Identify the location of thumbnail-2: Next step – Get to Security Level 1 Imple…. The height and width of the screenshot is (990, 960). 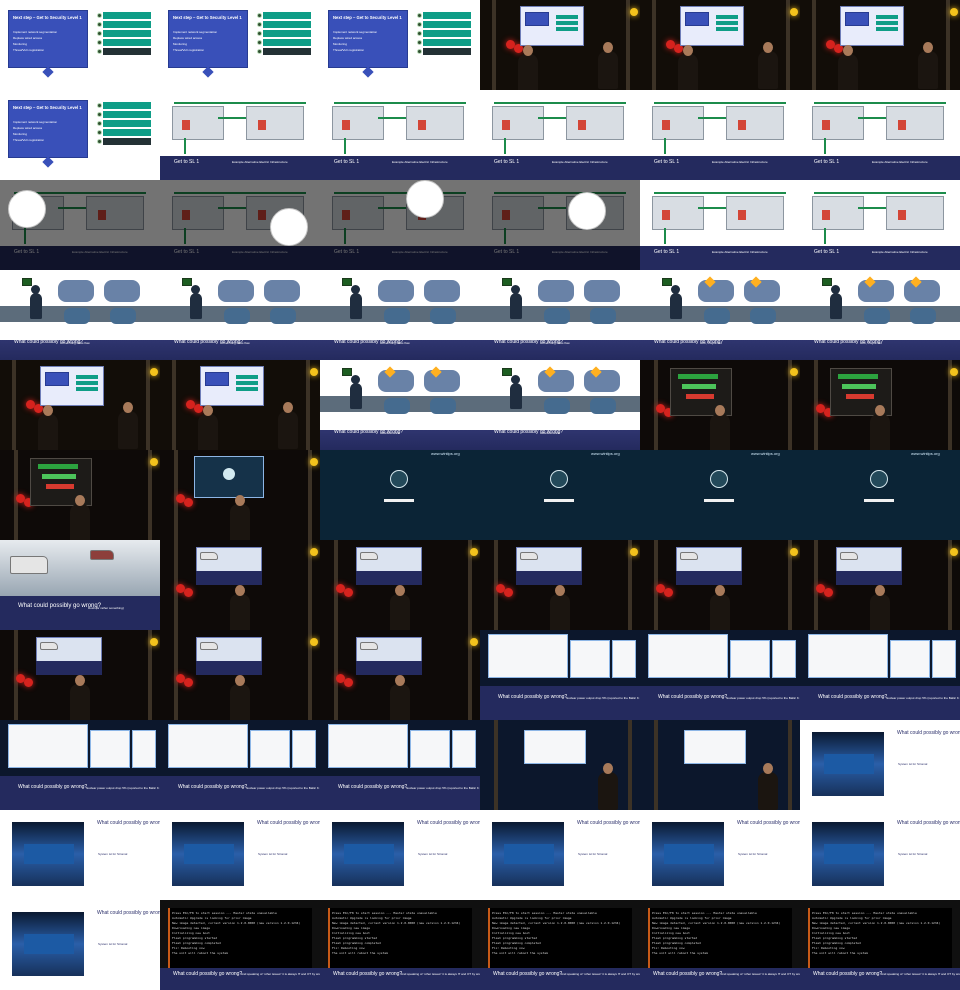
(400, 45).